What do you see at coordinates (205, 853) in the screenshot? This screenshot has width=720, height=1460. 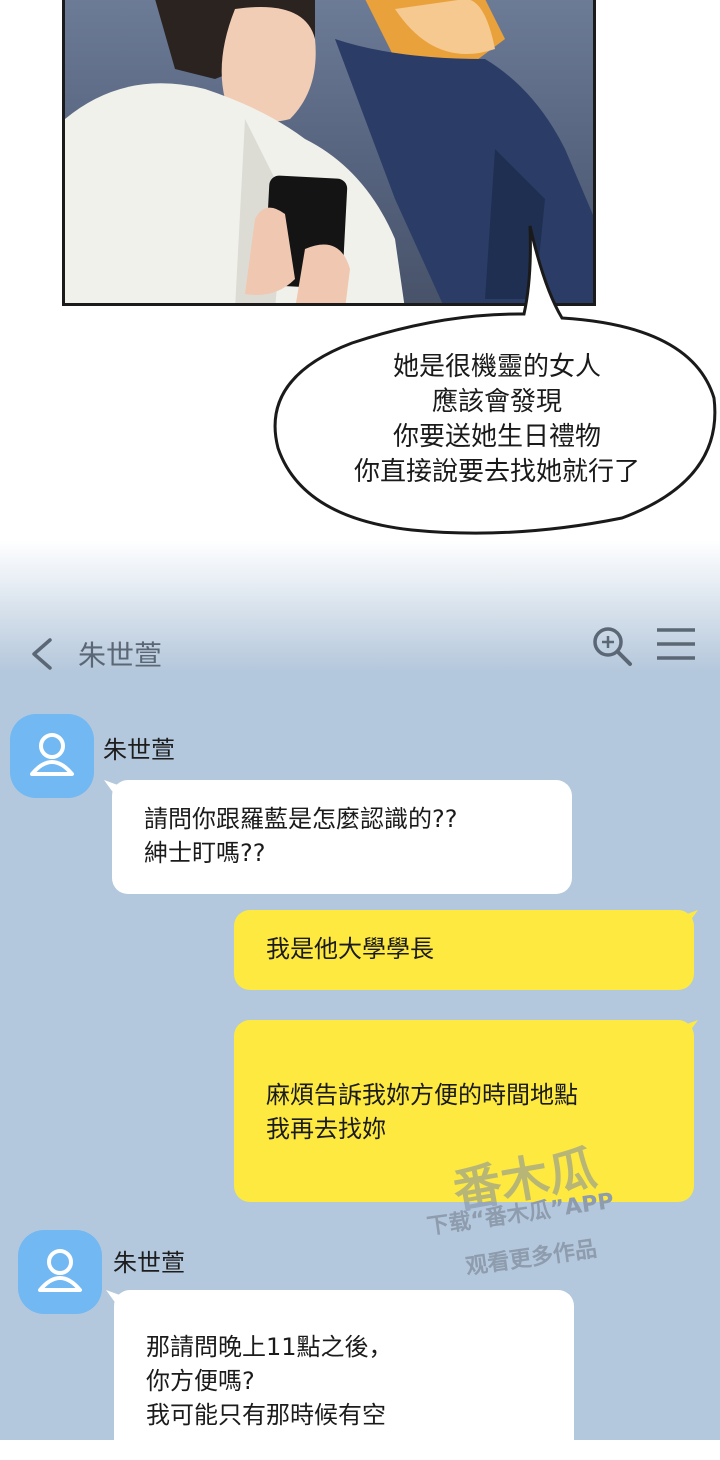 I see `message-line: 紳士盯嗎??` at bounding box center [205, 853].